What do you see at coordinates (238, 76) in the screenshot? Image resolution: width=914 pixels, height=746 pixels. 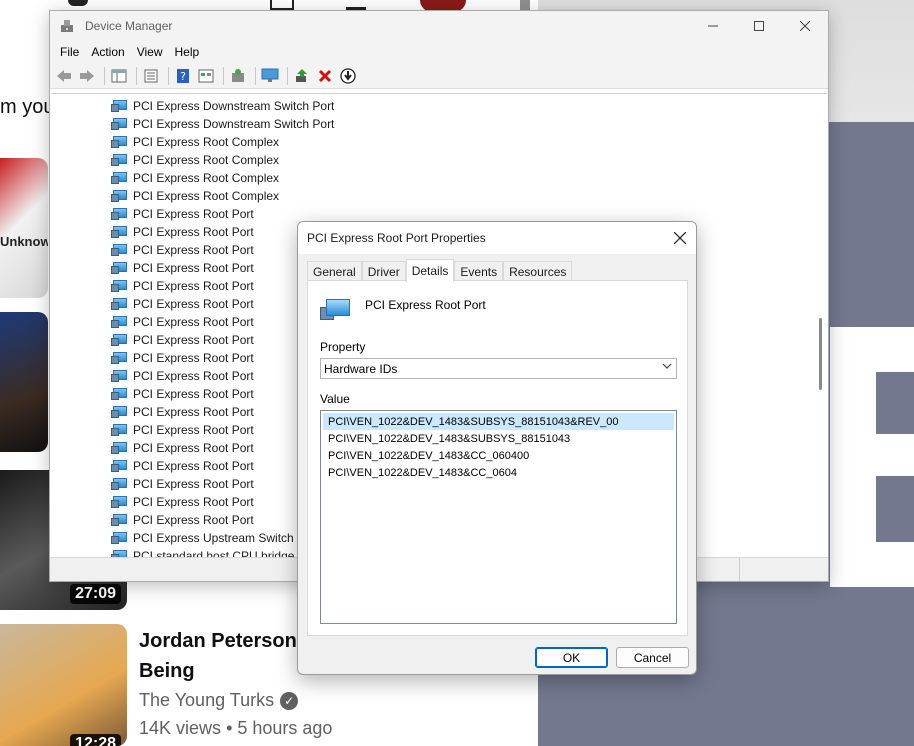 I see `scan-hardware-button` at bounding box center [238, 76].